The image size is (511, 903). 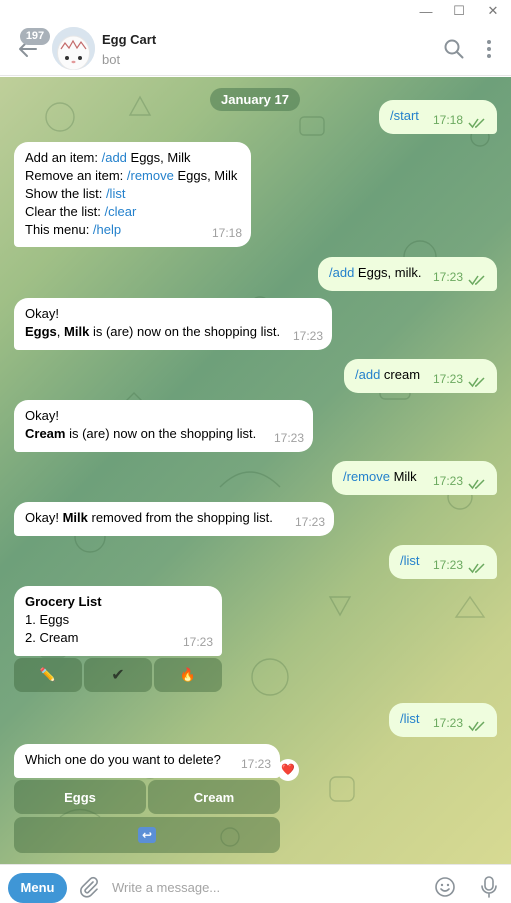 I want to click on return-arrow-icon: ↩, so click(x=147, y=835).